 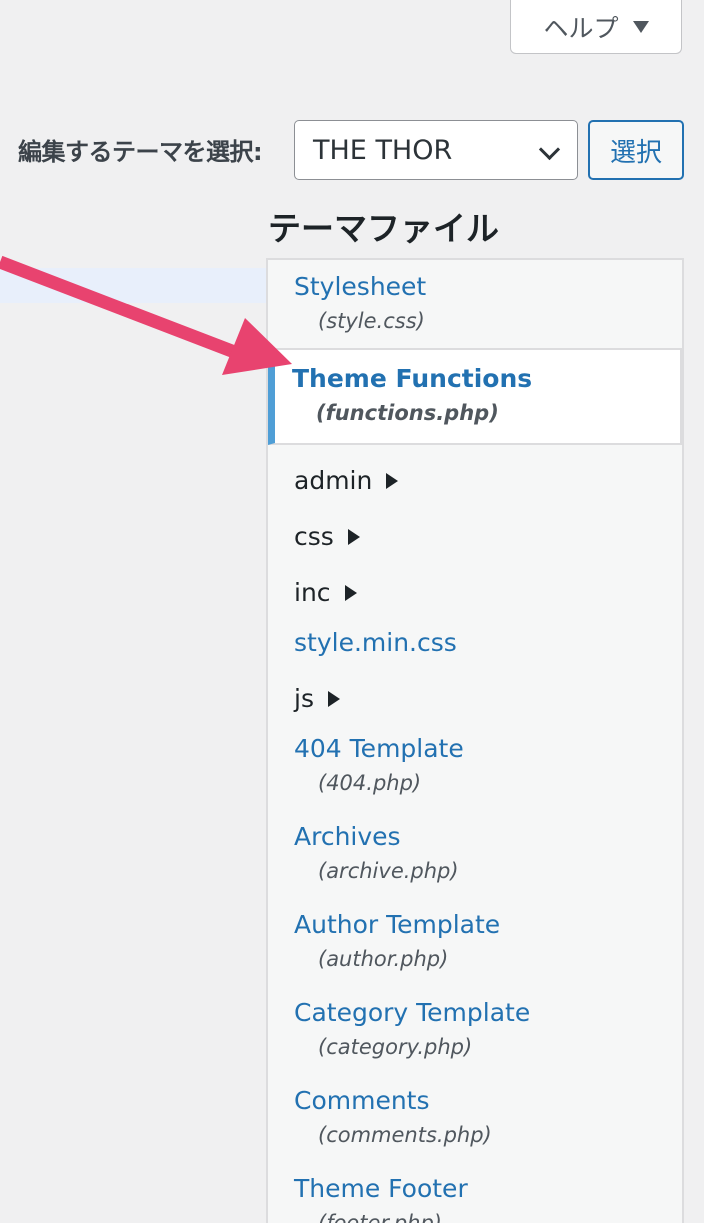 I want to click on file-name: (category.php), so click(x=395, y=1047).